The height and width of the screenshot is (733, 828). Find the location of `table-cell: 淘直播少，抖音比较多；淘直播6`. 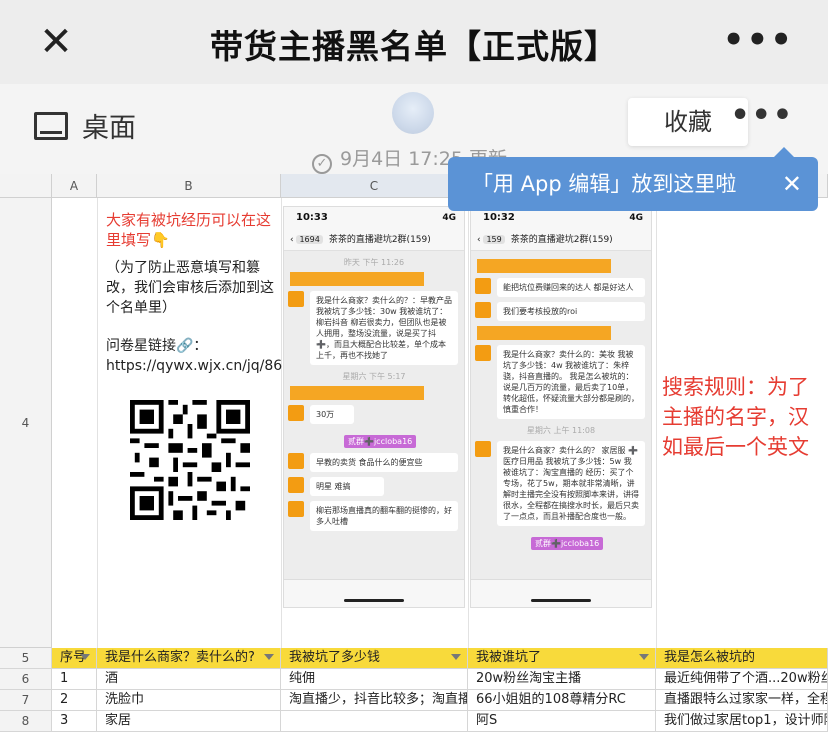

table-cell: 淘直播少，抖音比较多；淘直播6 is located at coordinates (374, 700).